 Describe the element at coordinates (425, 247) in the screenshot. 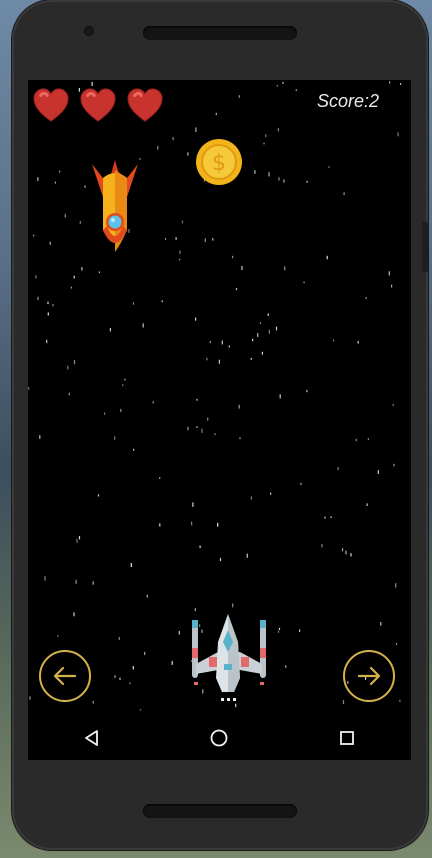

I see `volume-button` at that location.